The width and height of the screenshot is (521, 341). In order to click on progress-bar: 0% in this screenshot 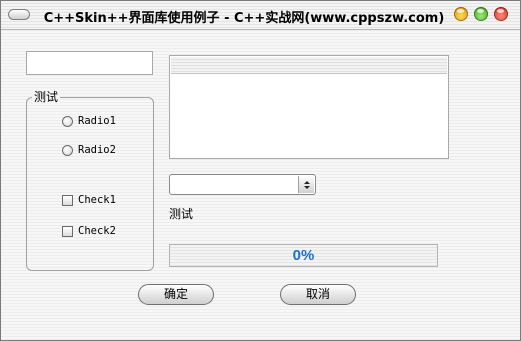, I will do `click(303, 255)`.